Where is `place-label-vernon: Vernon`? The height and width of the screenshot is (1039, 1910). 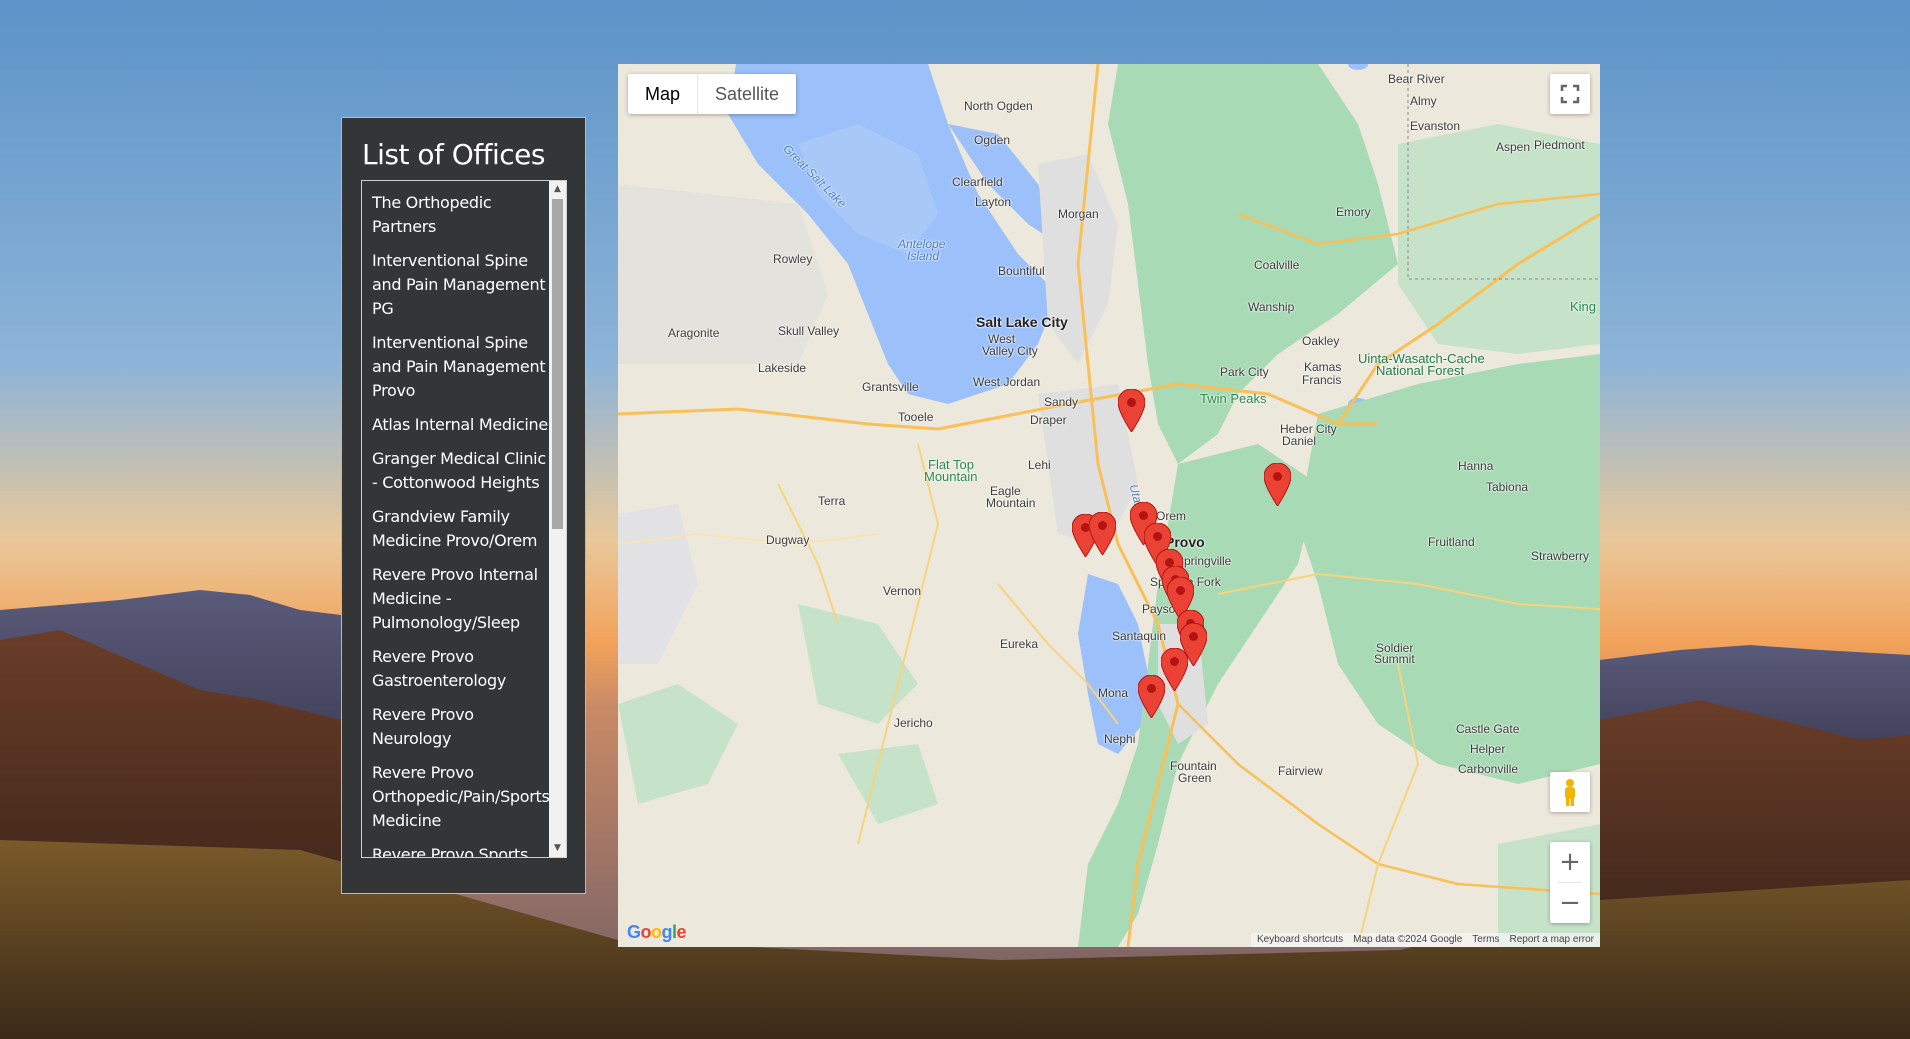
place-label-vernon: Vernon is located at coordinates (902, 591).